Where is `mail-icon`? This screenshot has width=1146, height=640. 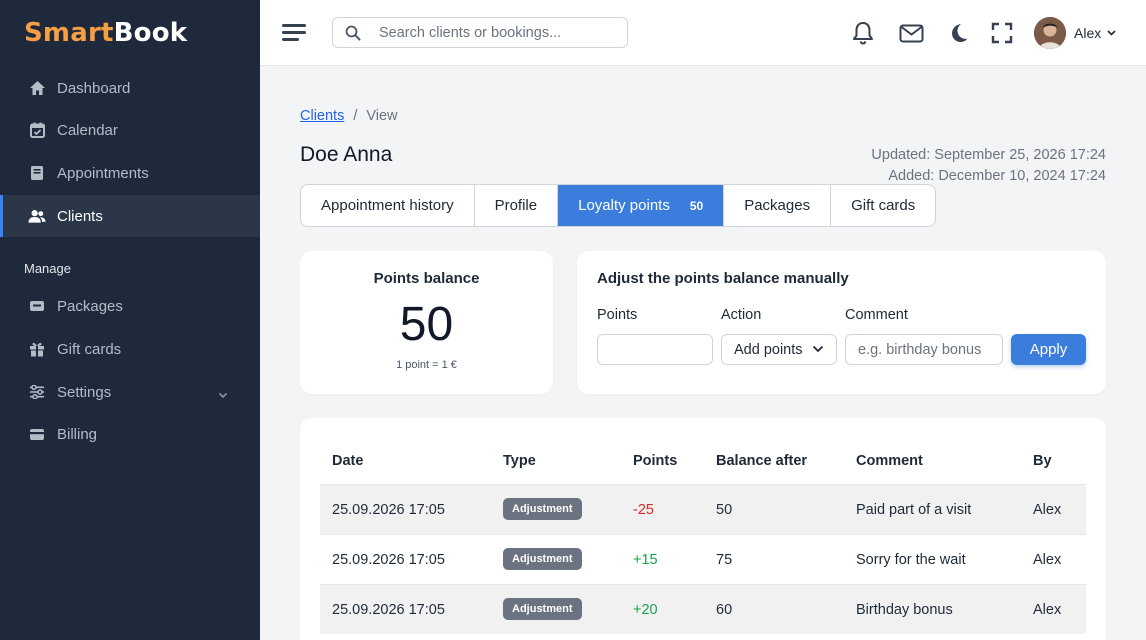
mail-icon is located at coordinates (911, 33).